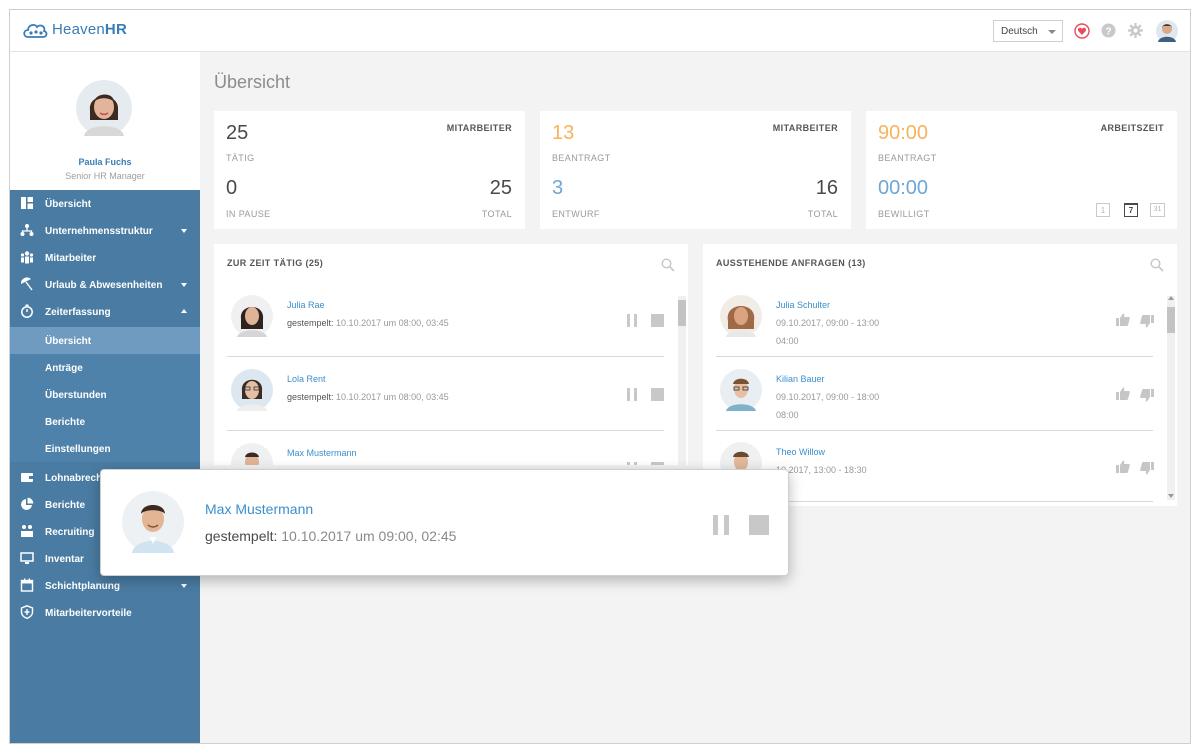 This screenshot has height=753, width=1200. I want to click on language-select: Deutsch, so click(1028, 31).